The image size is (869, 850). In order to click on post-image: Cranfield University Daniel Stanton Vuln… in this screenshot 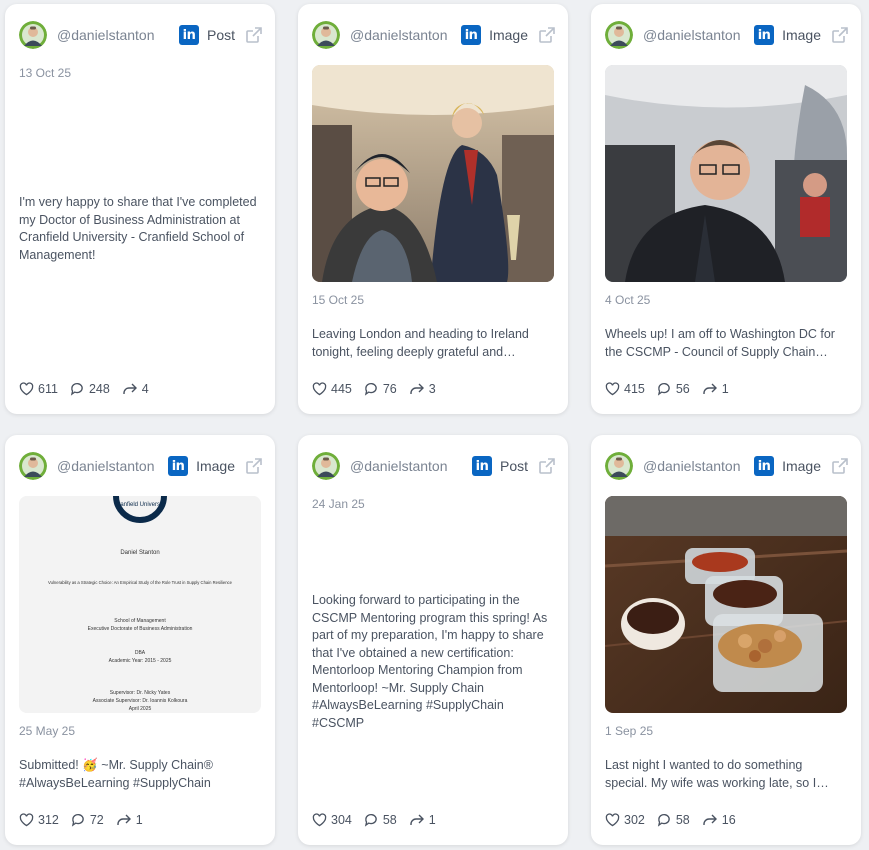, I will do `click(140, 604)`.